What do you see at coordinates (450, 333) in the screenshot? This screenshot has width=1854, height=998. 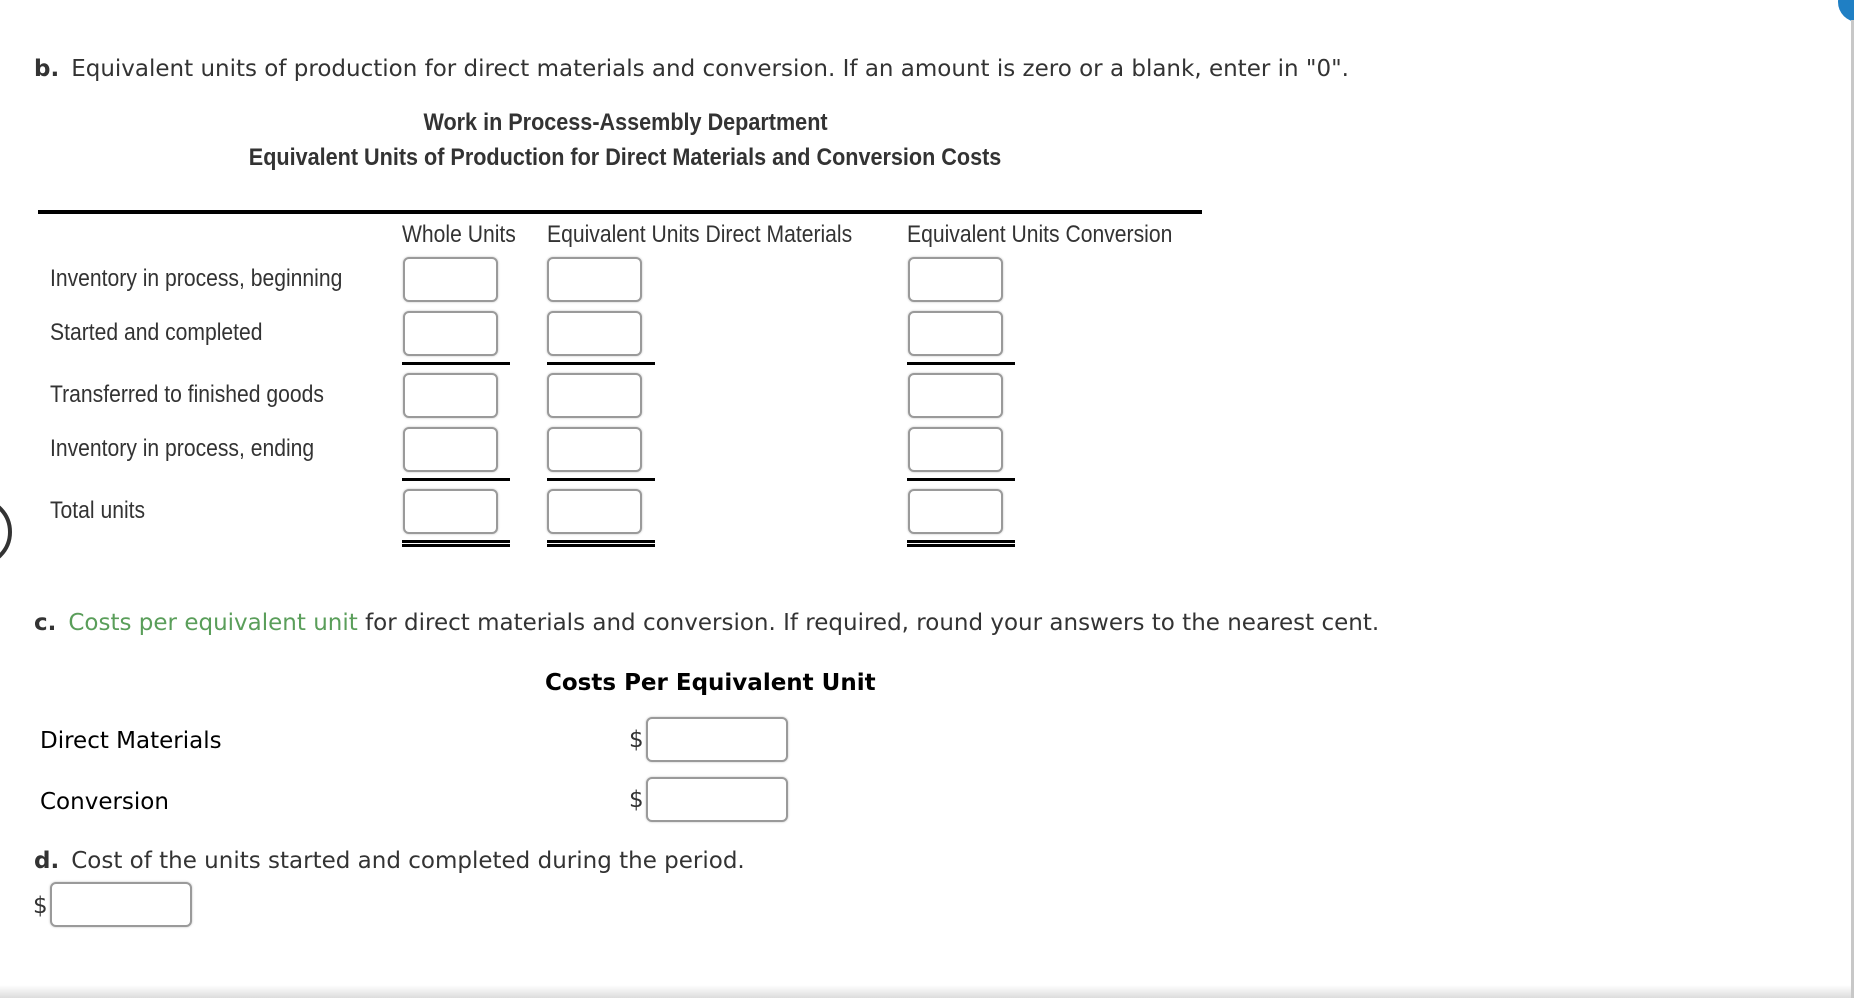 I see `whole-units-started-completed-input` at bounding box center [450, 333].